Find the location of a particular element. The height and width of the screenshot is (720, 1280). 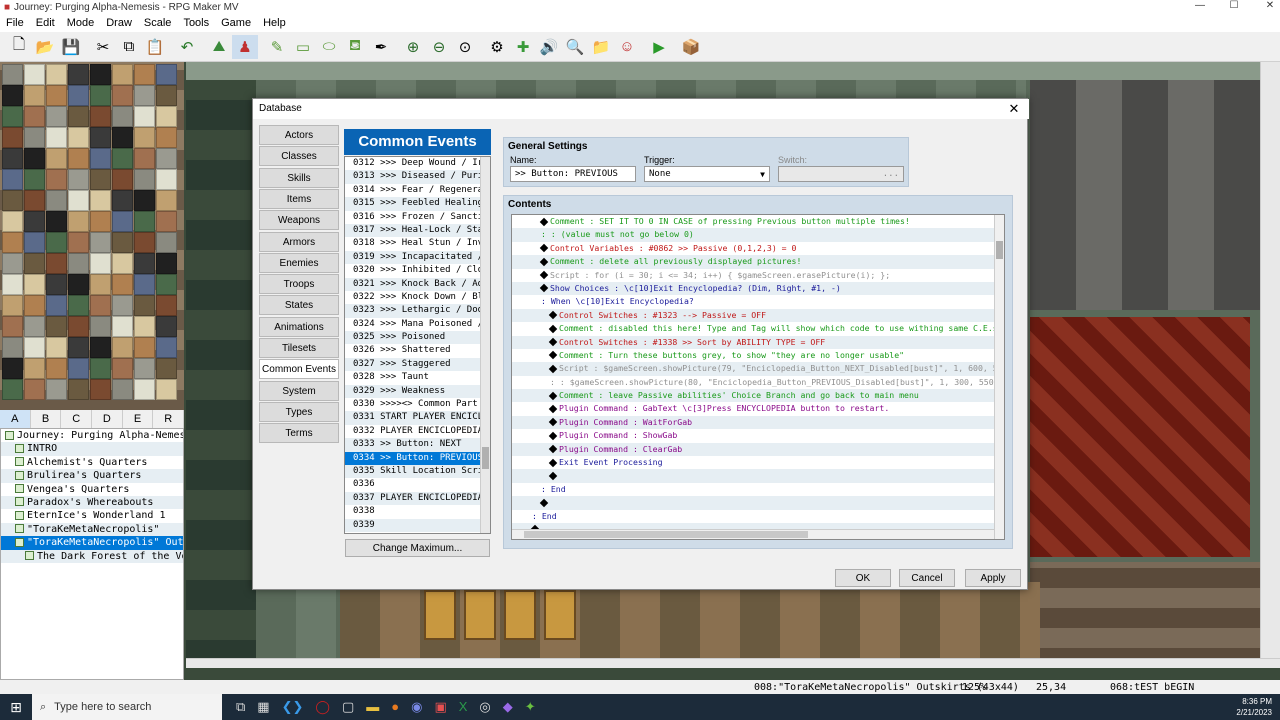

open-project-icon: 📂 is located at coordinates (45, 47).